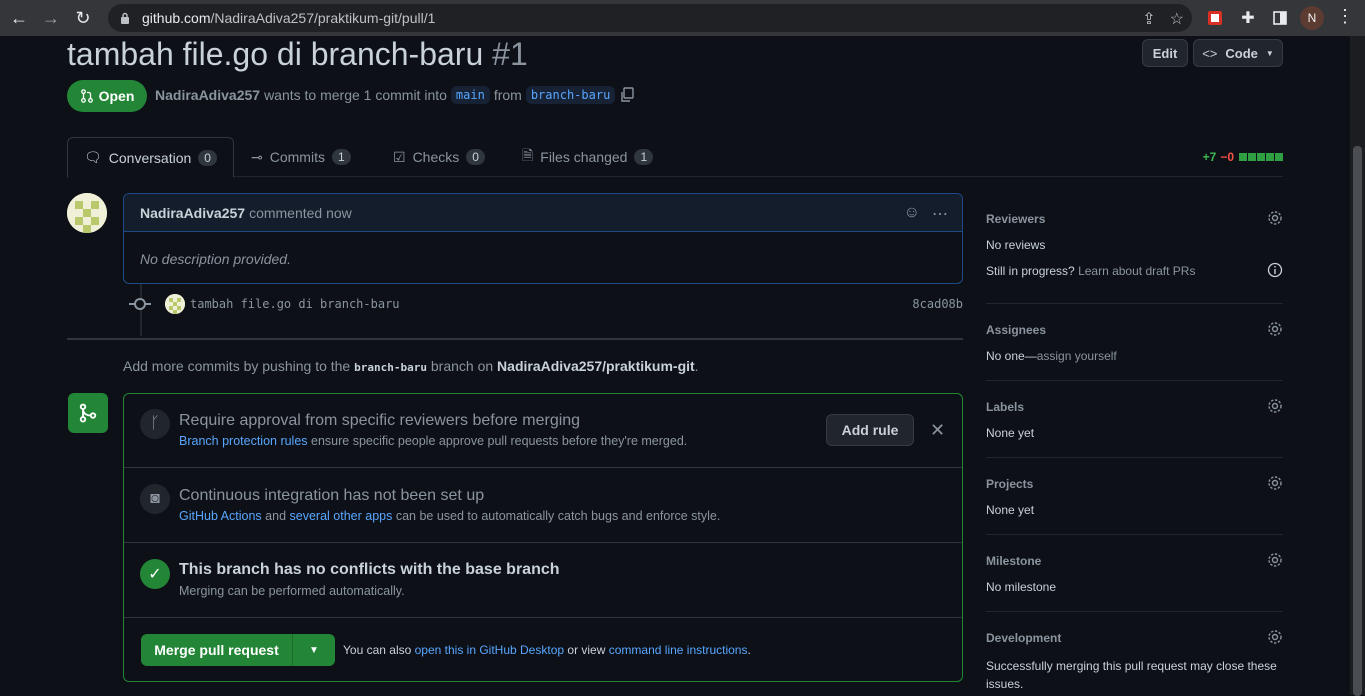 This screenshot has width=1365, height=696. I want to click on extension-icon, so click(1215, 18).